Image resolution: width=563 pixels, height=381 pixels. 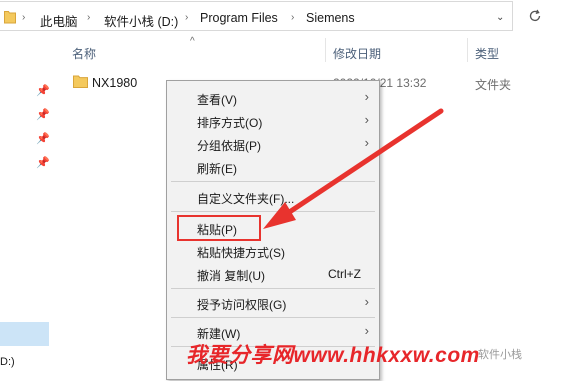 I want to click on watermark-text: 我要分享网www.hhkxxw.com, so click(x=333, y=355).